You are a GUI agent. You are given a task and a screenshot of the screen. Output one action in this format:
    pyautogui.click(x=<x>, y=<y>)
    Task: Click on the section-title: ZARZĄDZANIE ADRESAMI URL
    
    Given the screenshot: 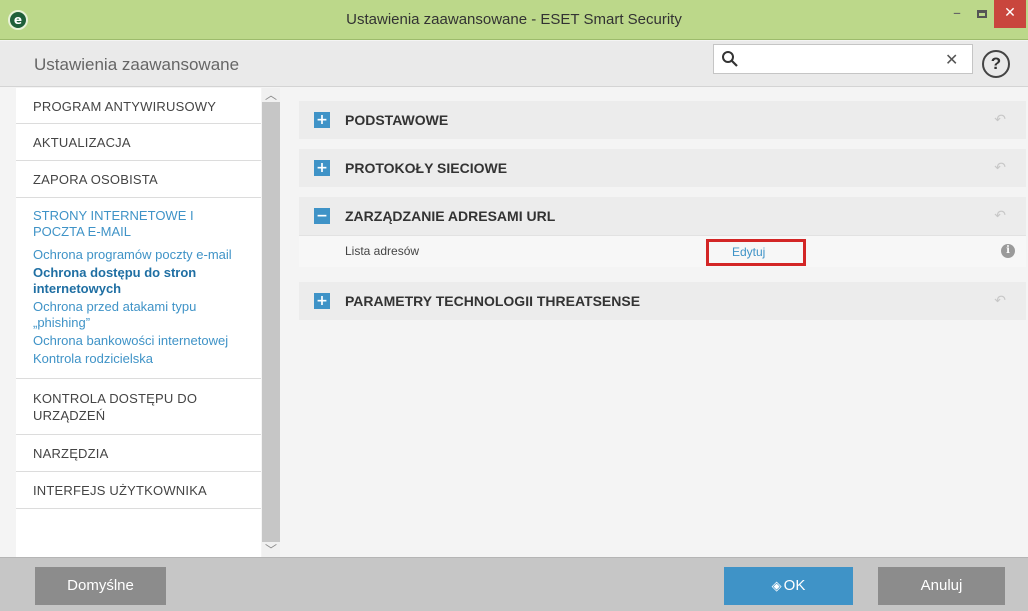 What is the action you would take?
    pyautogui.click(x=450, y=216)
    